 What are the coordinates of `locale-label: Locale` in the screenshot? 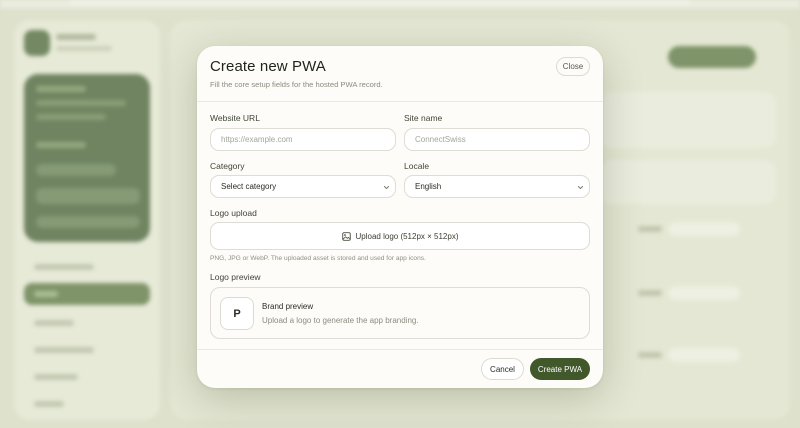 It's located at (417, 166).